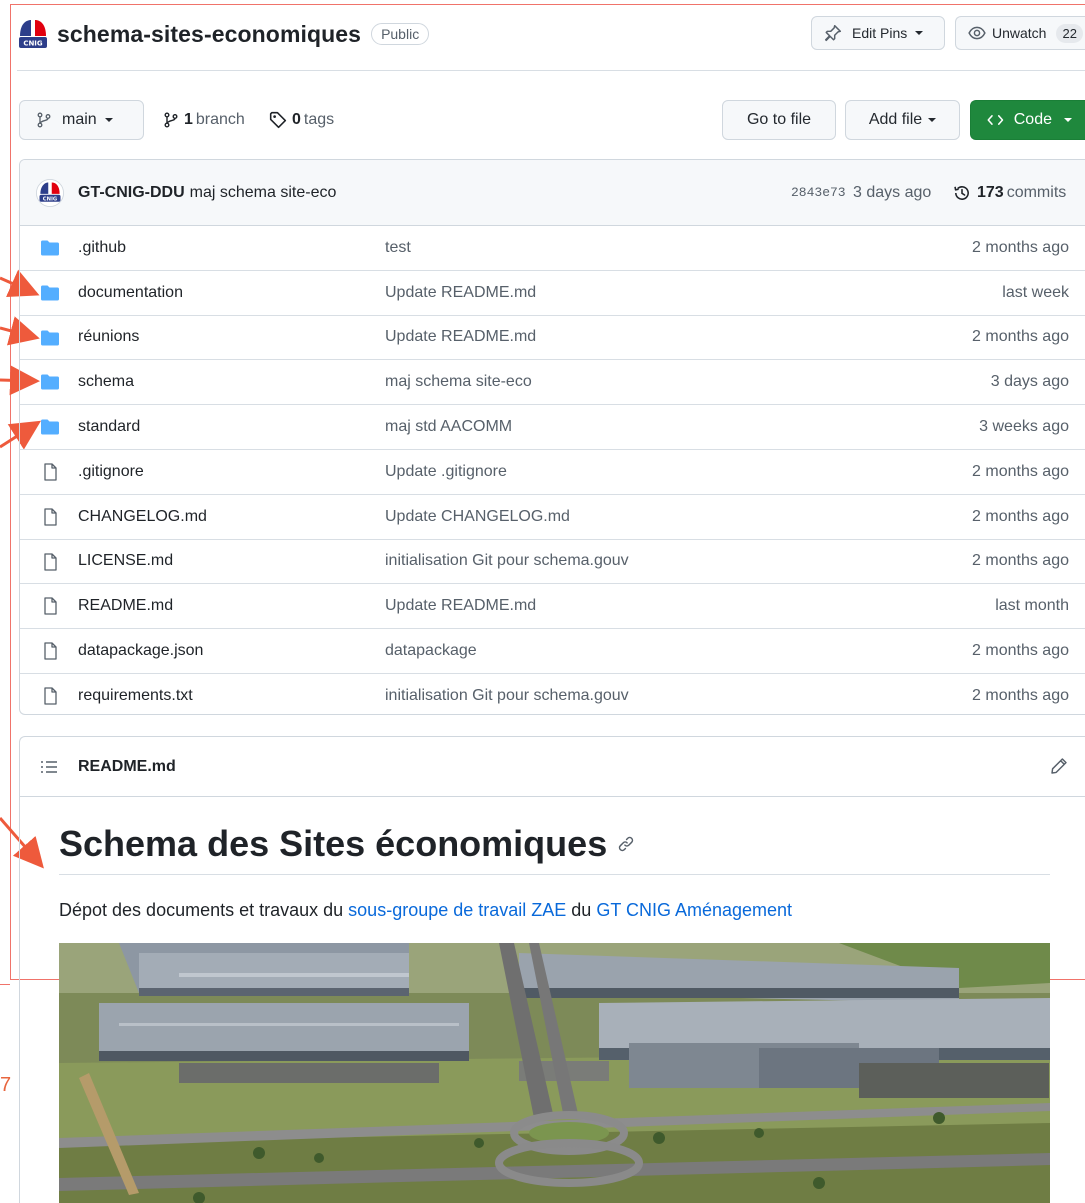 The width and height of the screenshot is (1085, 1203). I want to click on file-commit-message-link: Update .gitignore, so click(446, 472).